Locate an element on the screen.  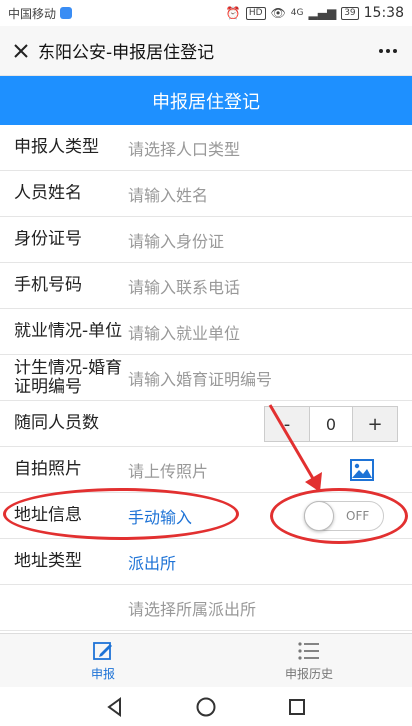
network-type: 4G is located at coordinates (297, 13).